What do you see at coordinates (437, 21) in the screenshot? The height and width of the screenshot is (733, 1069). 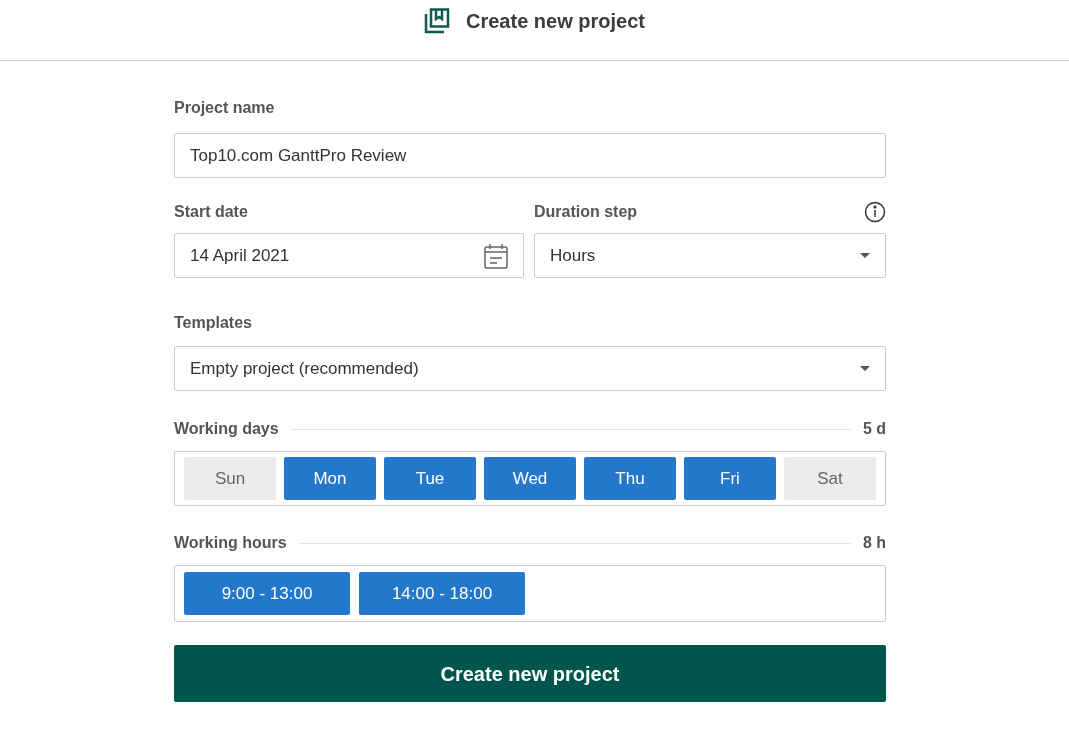 I see `bookmark-pages-icon` at bounding box center [437, 21].